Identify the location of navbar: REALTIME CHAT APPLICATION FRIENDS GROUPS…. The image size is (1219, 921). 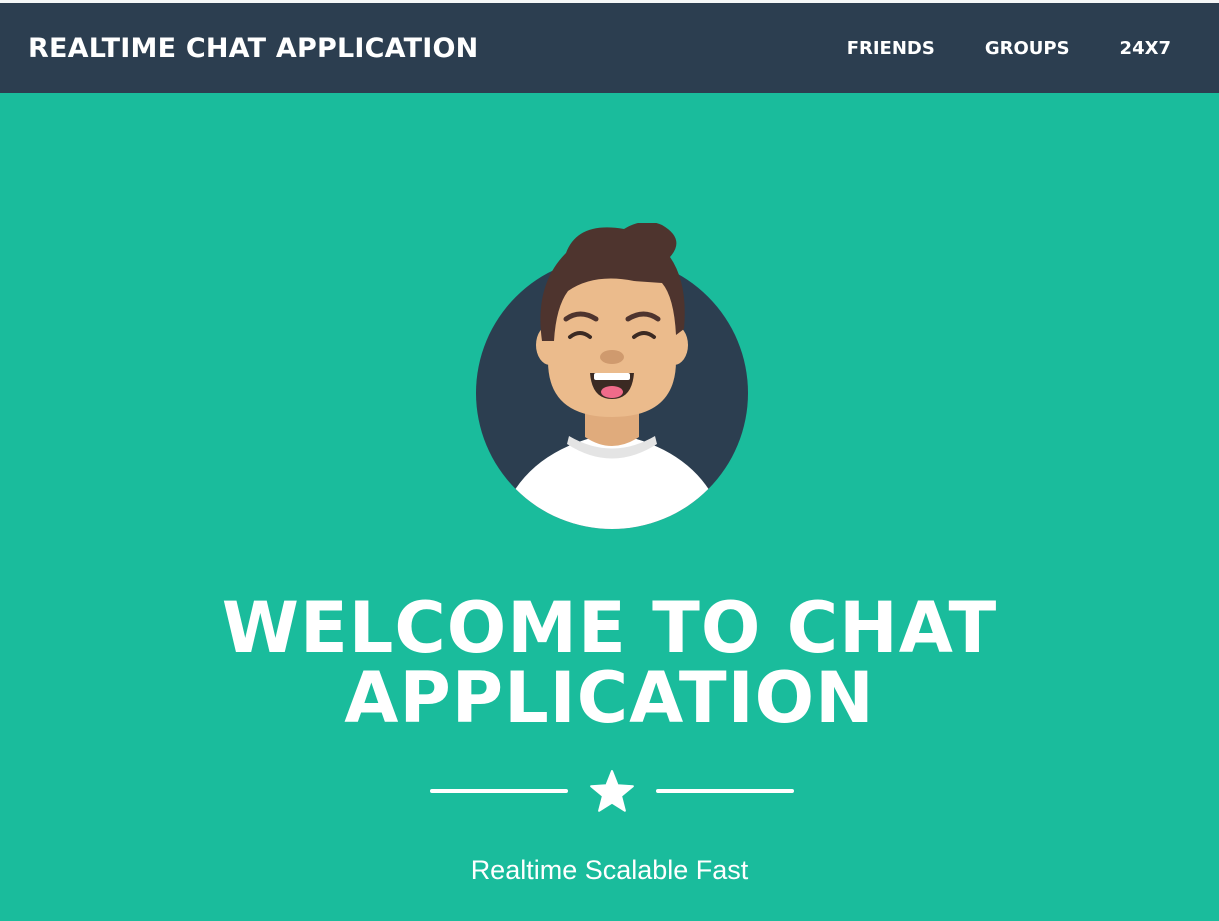
(609, 48).